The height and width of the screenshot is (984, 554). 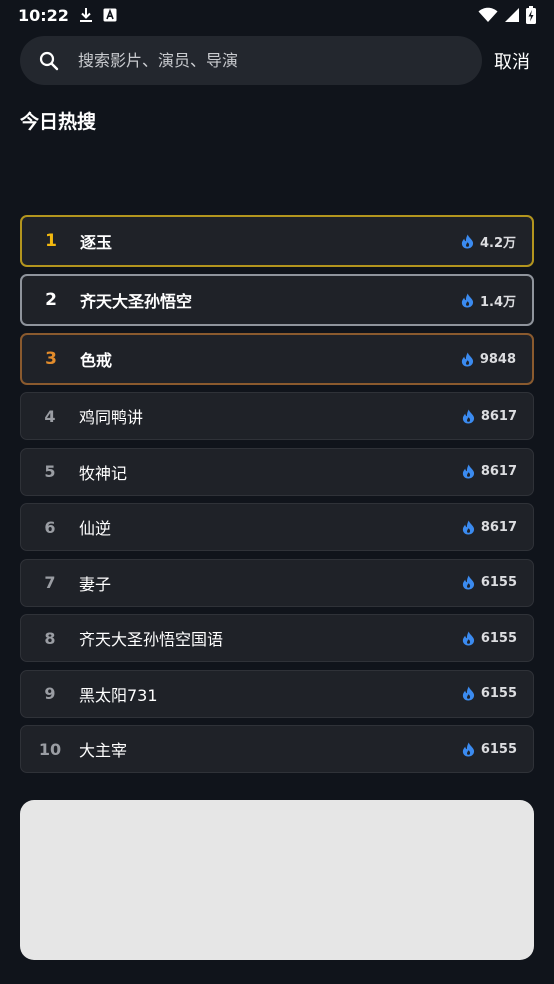 What do you see at coordinates (50, 416) in the screenshot?
I see `rank-number: 4` at bounding box center [50, 416].